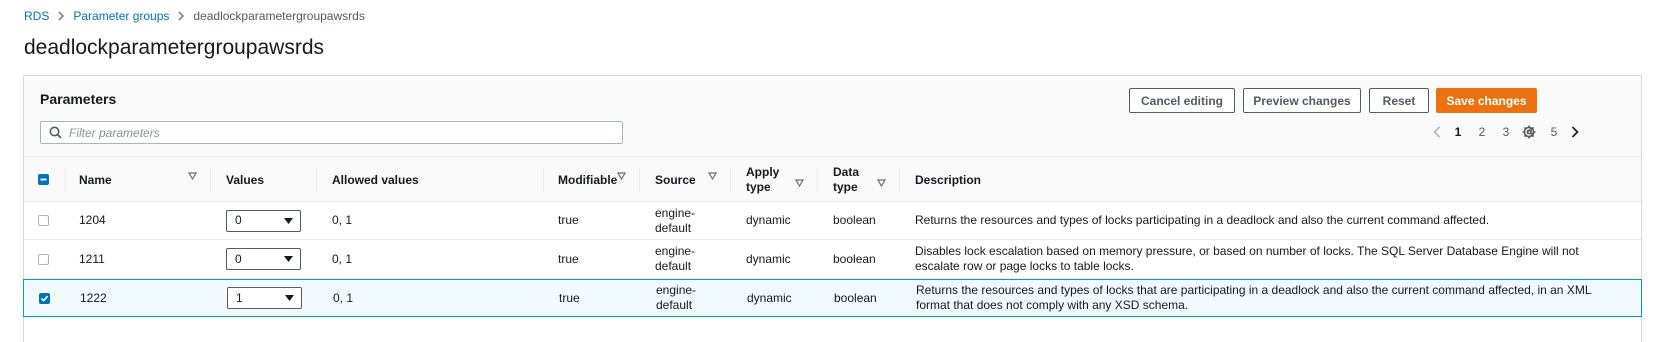 The image size is (1660, 342). What do you see at coordinates (192, 176) in the screenshot?
I see `sort-name-icon` at bounding box center [192, 176].